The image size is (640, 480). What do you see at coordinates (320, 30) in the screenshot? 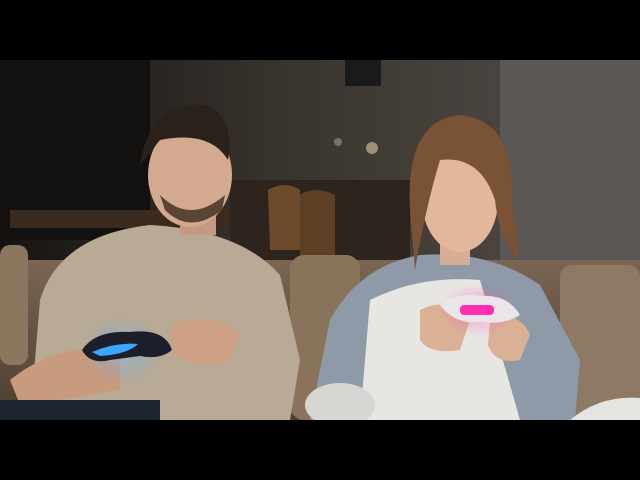
I see `letterbox-top` at bounding box center [320, 30].